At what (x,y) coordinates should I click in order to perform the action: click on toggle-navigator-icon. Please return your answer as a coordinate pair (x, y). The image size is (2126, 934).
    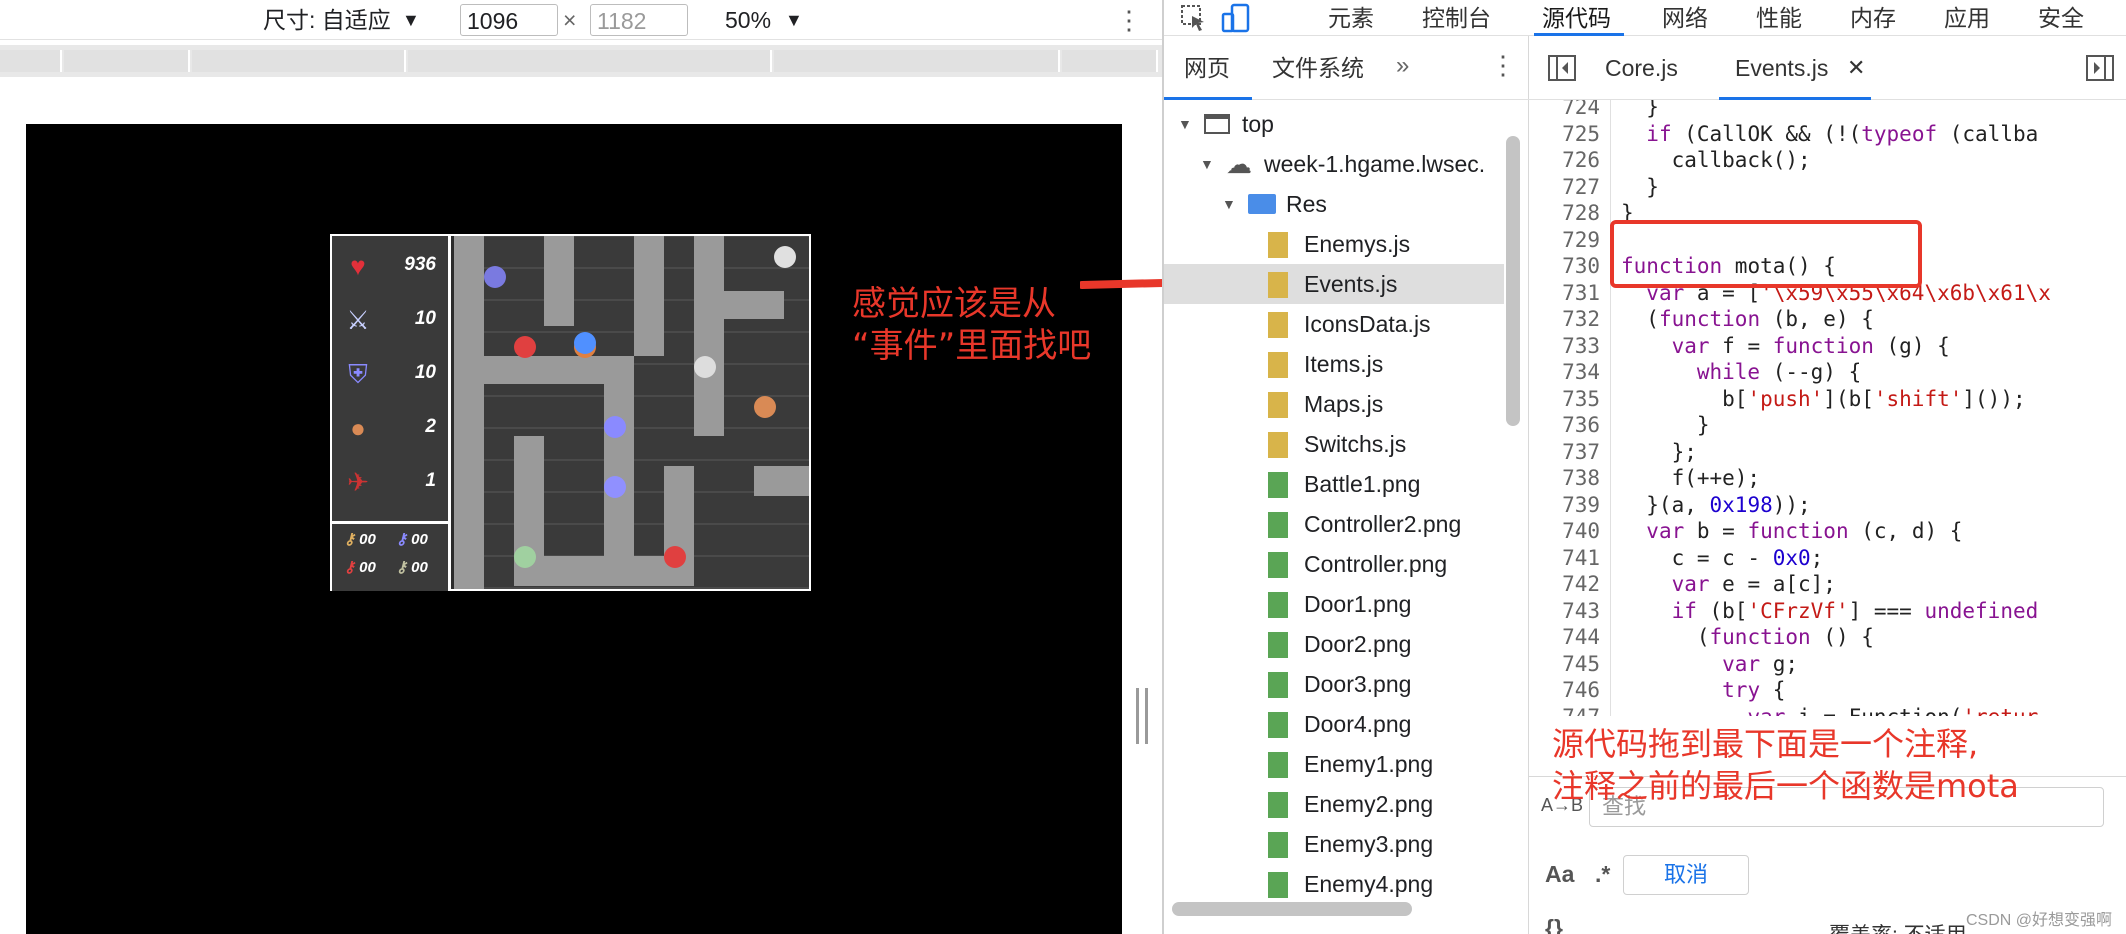
    Looking at the image, I should click on (1562, 68).